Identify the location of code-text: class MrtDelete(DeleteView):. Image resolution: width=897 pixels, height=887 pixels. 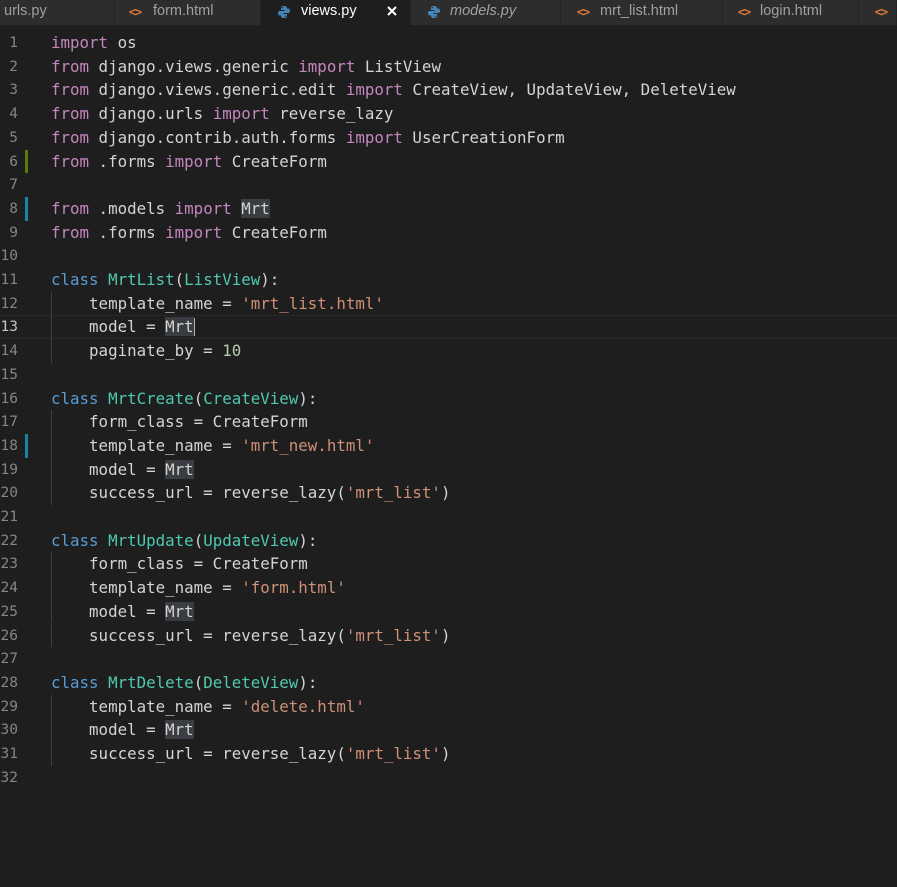
(184, 682).